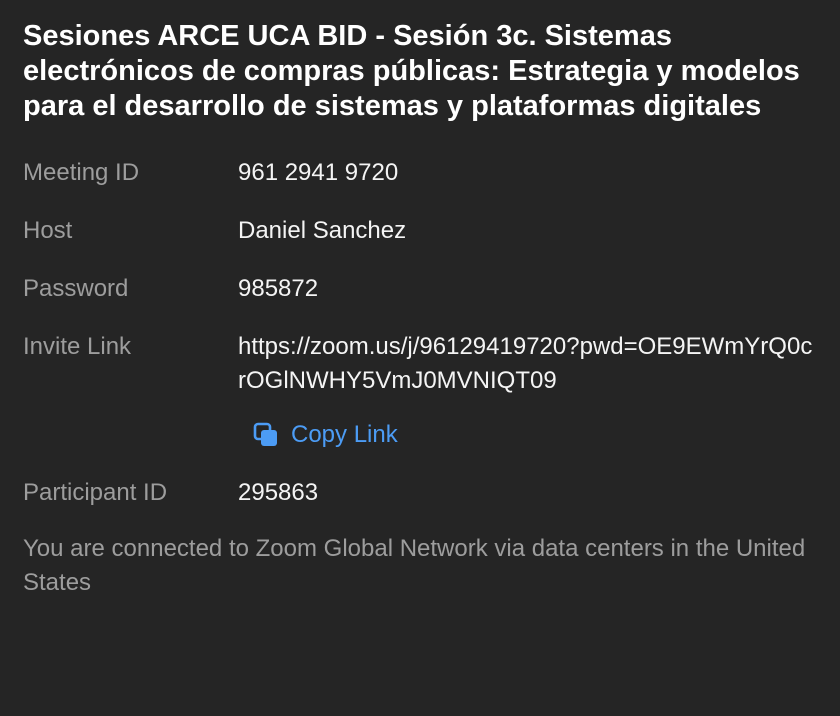  Describe the element at coordinates (48, 230) in the screenshot. I see `host-label: Host` at that location.